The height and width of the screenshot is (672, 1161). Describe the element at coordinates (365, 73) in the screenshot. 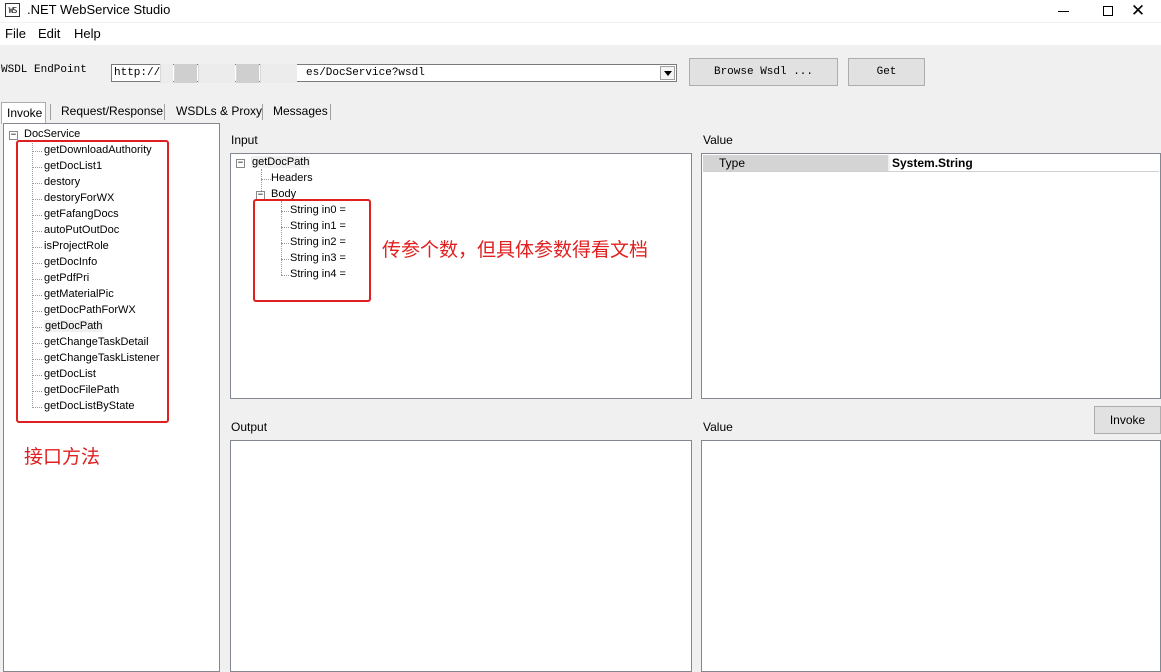

I see `endpoint-url-suffix: es/DocService?wsdl` at that location.